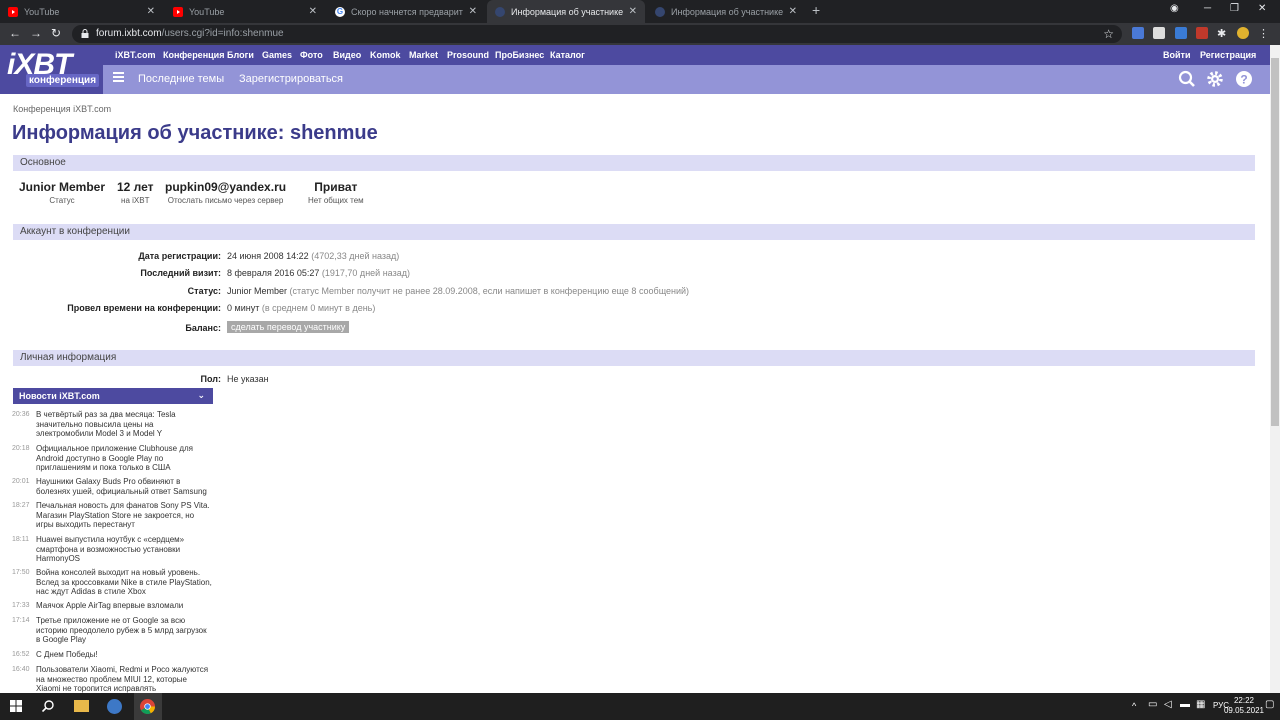 The width and height of the screenshot is (1280, 720). What do you see at coordinates (62, 187) in the screenshot?
I see `stat-value: Junior Member` at bounding box center [62, 187].